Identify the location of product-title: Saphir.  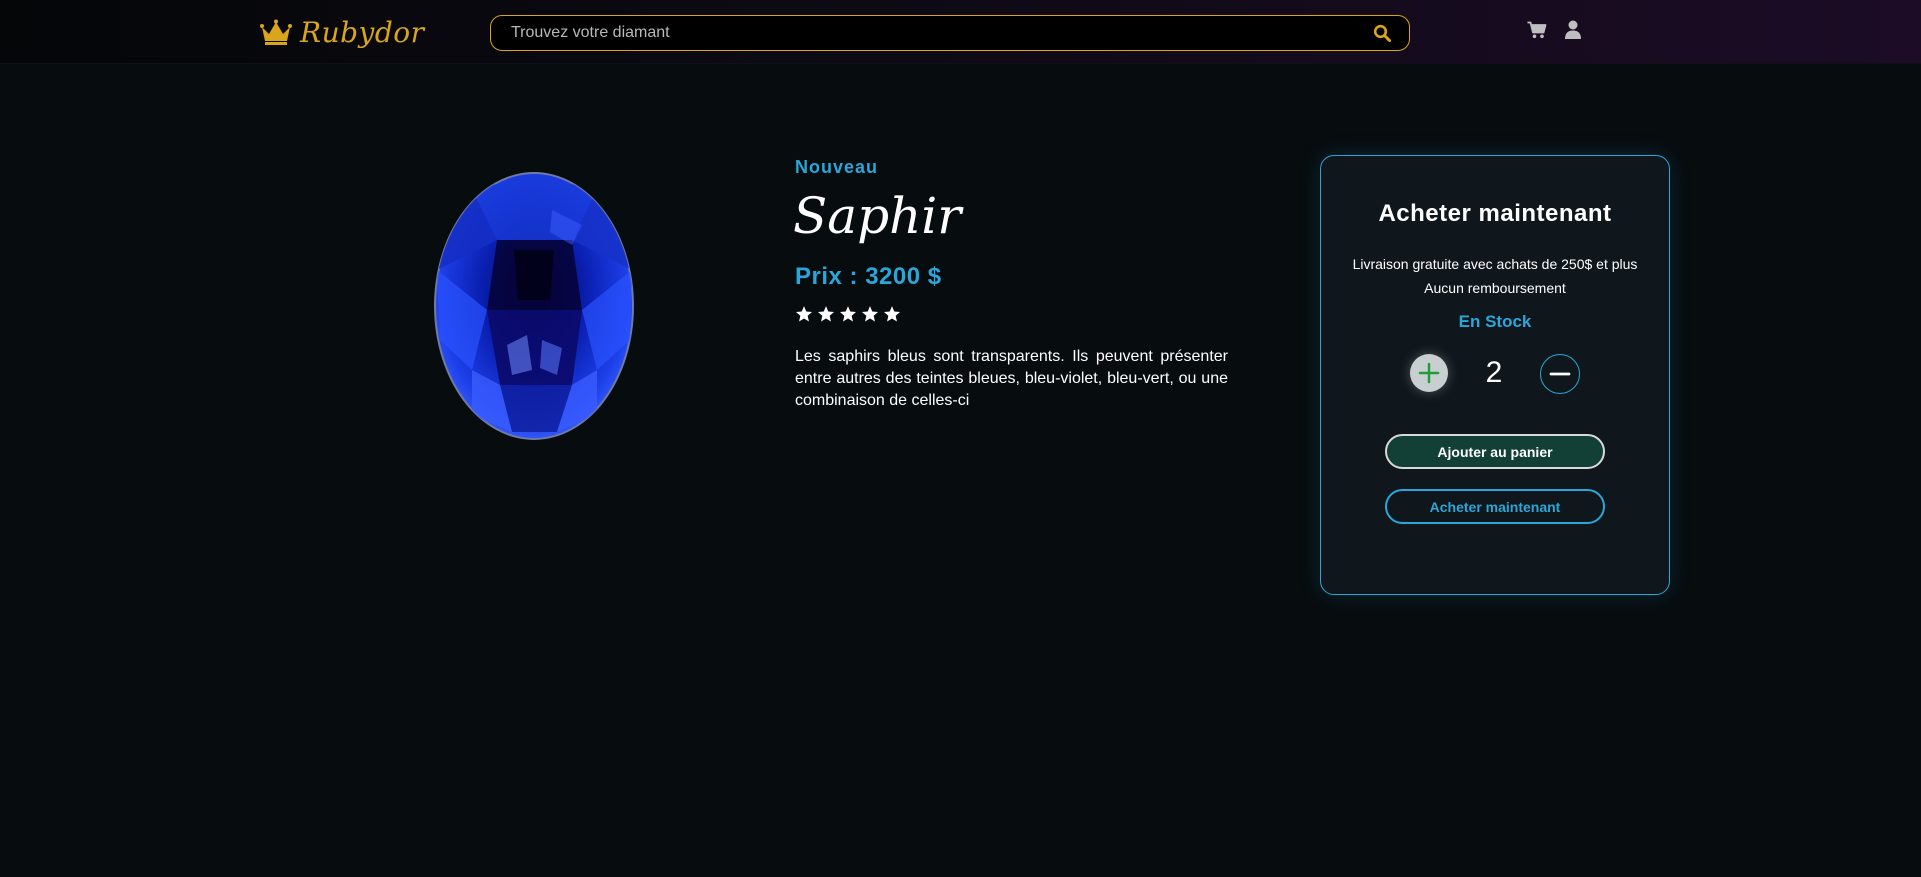
(877, 216).